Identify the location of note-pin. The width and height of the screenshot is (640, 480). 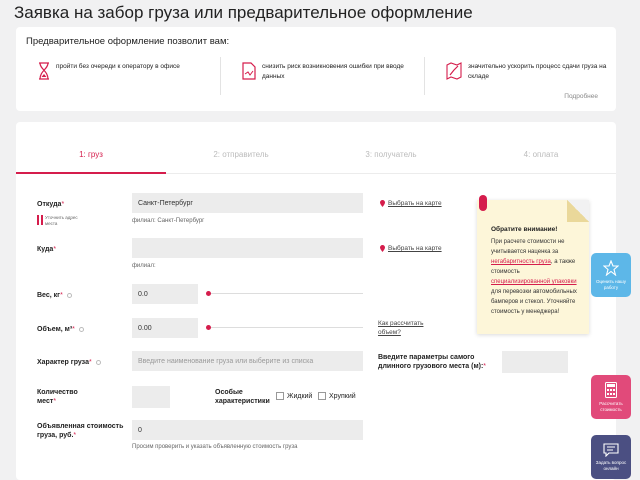
(483, 203).